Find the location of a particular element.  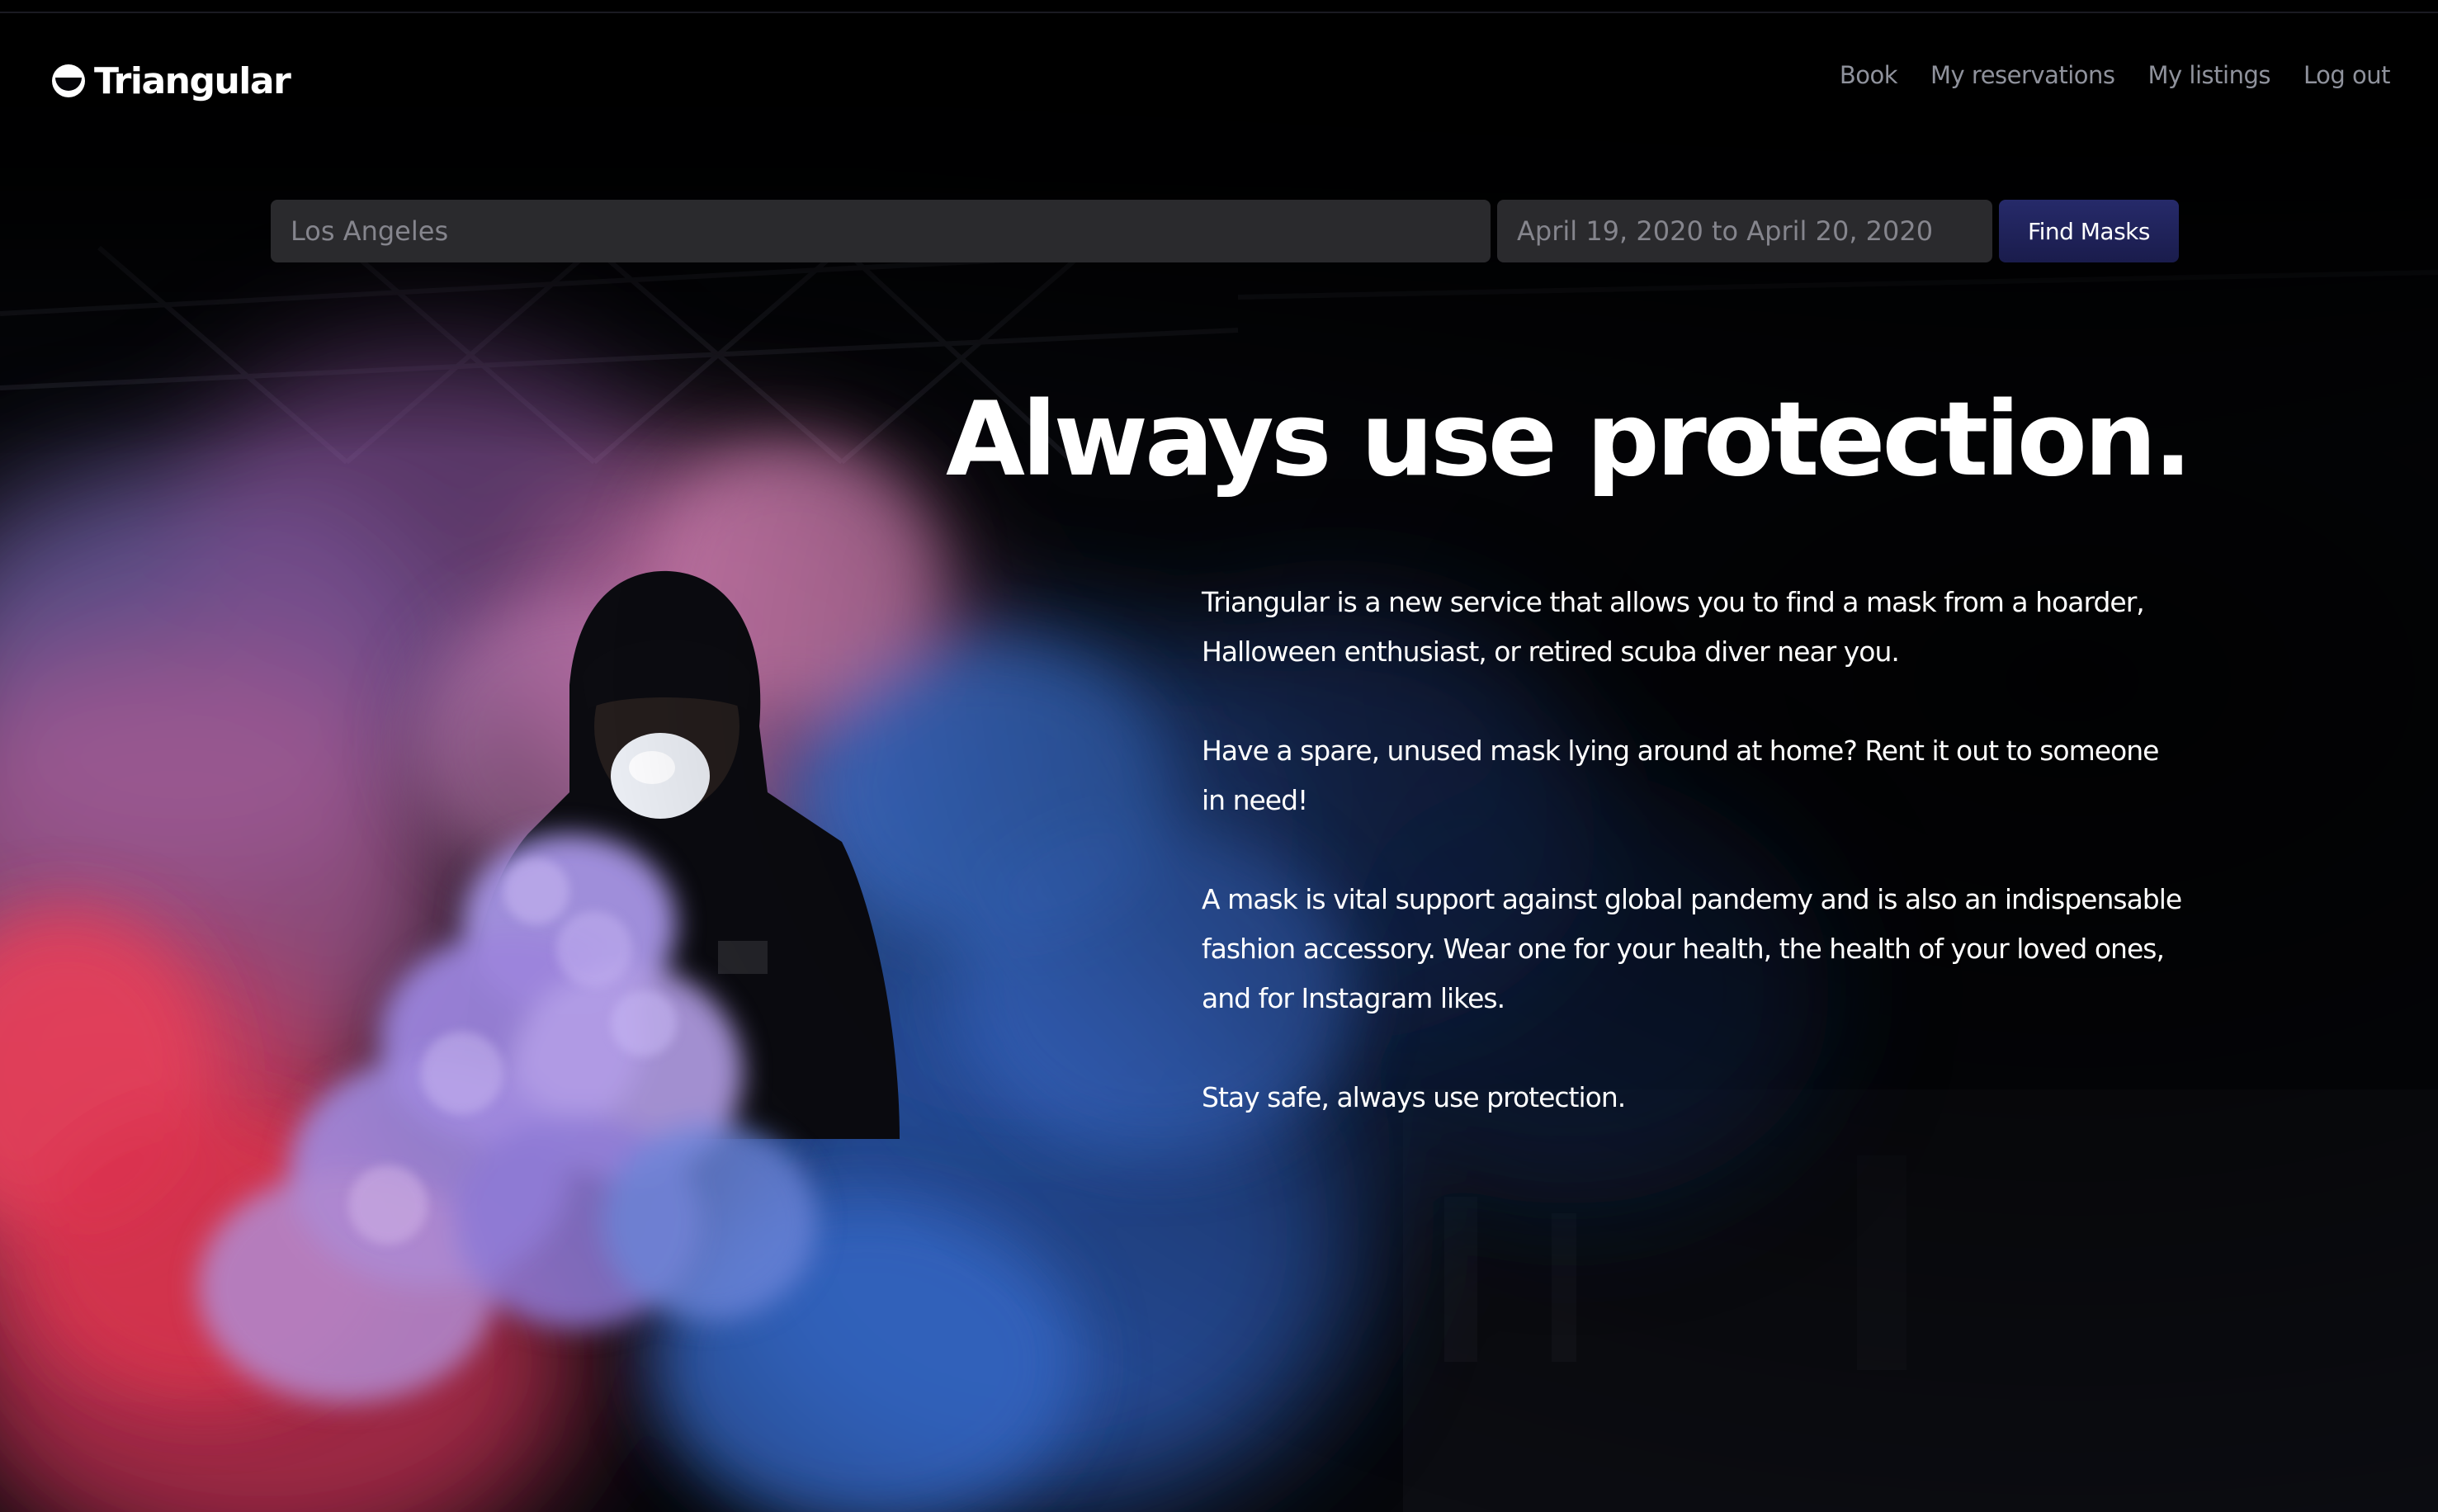

date-range-input is located at coordinates (1745, 231).